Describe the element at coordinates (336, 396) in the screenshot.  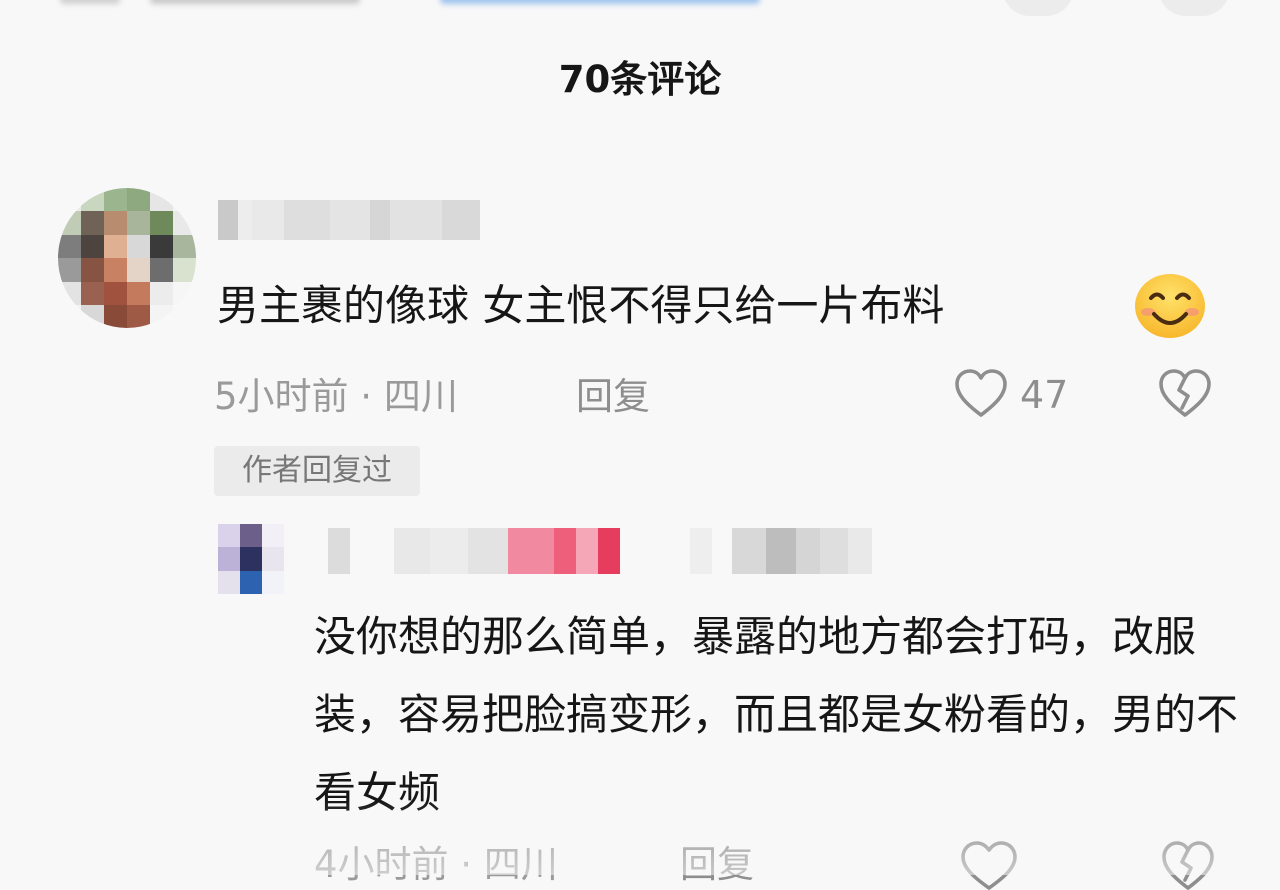
I see `comment-time-location: 5小时前 · 四川` at that location.